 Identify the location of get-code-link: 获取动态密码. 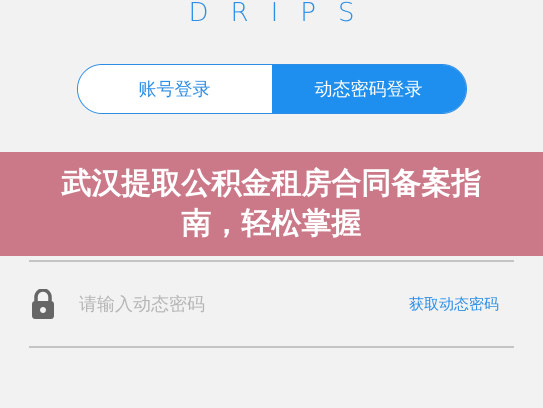
(461, 304).